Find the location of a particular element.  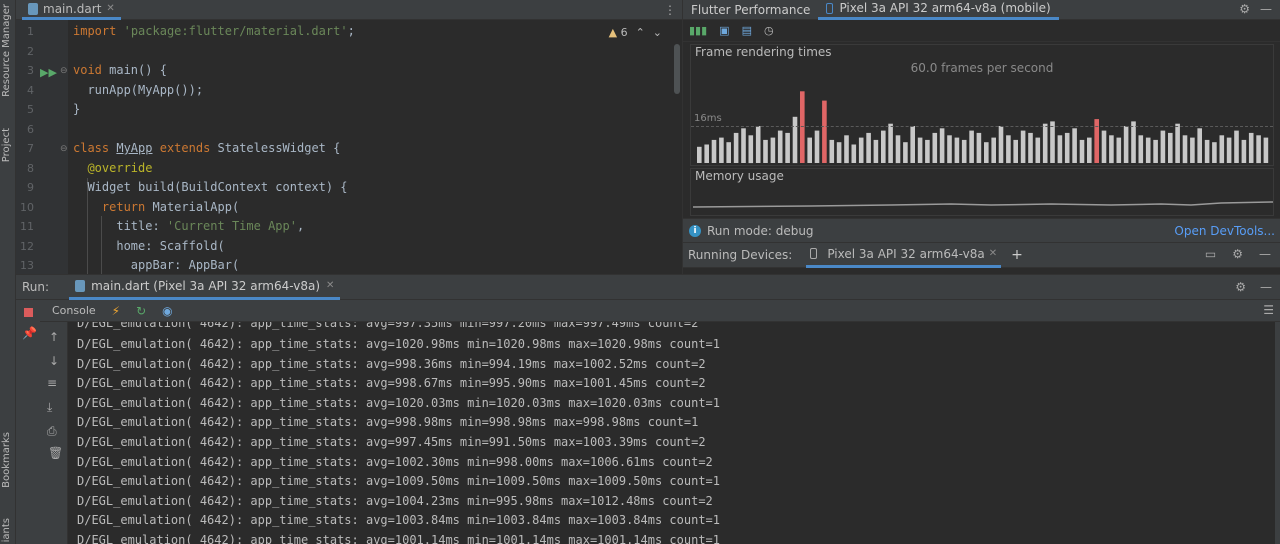

add-icon: + is located at coordinates (1017, 255).